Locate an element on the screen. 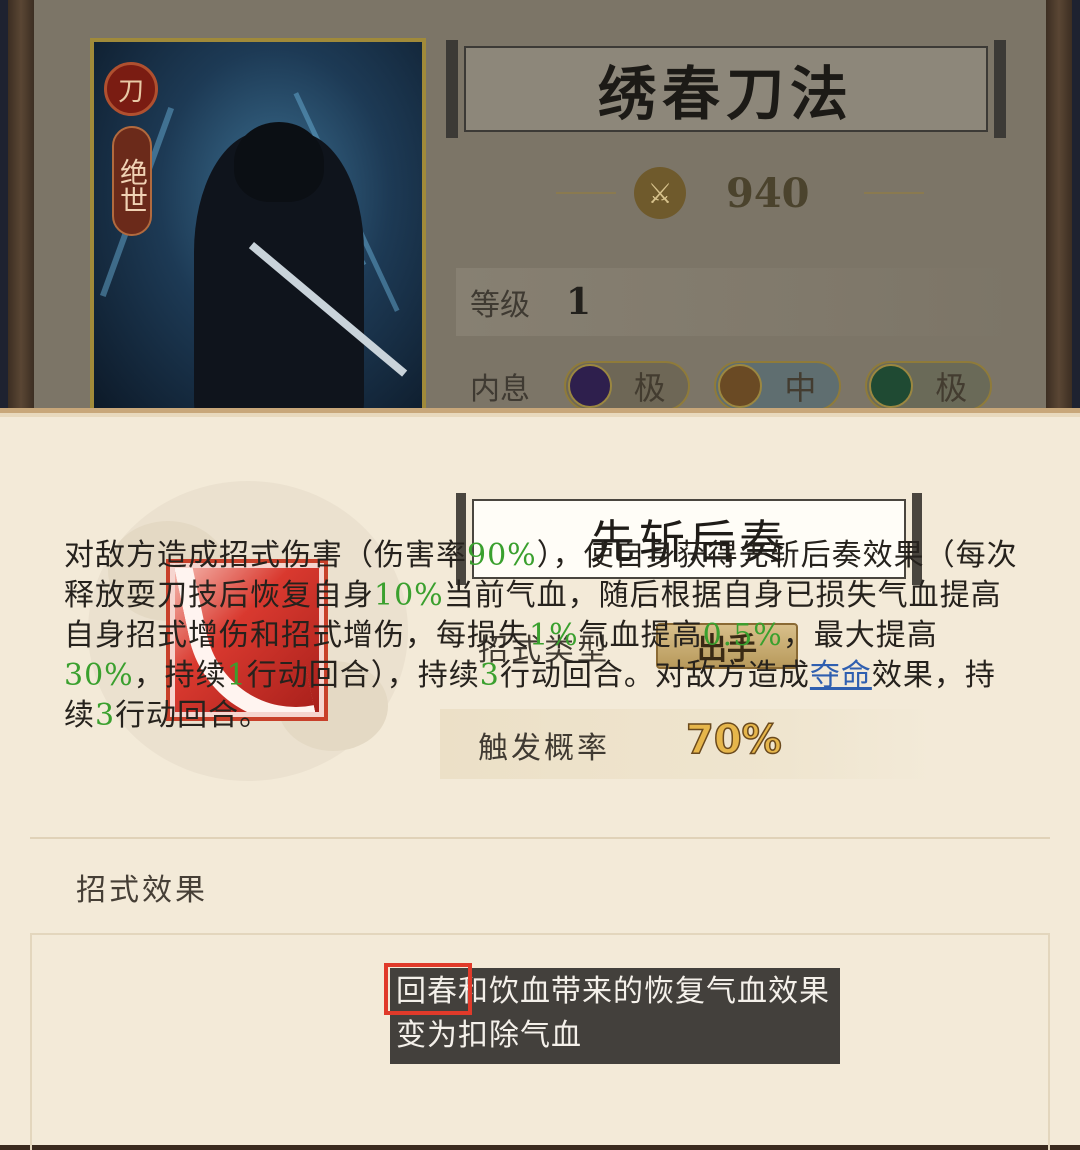  neixi-grade: 中 is located at coordinates (800, 388).